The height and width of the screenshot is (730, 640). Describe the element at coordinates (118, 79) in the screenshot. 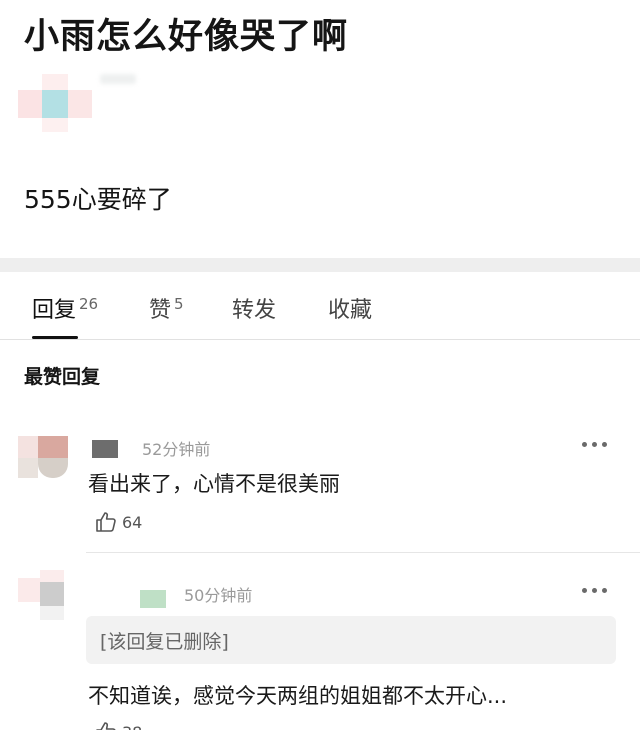

I see `author-name-redacted` at that location.